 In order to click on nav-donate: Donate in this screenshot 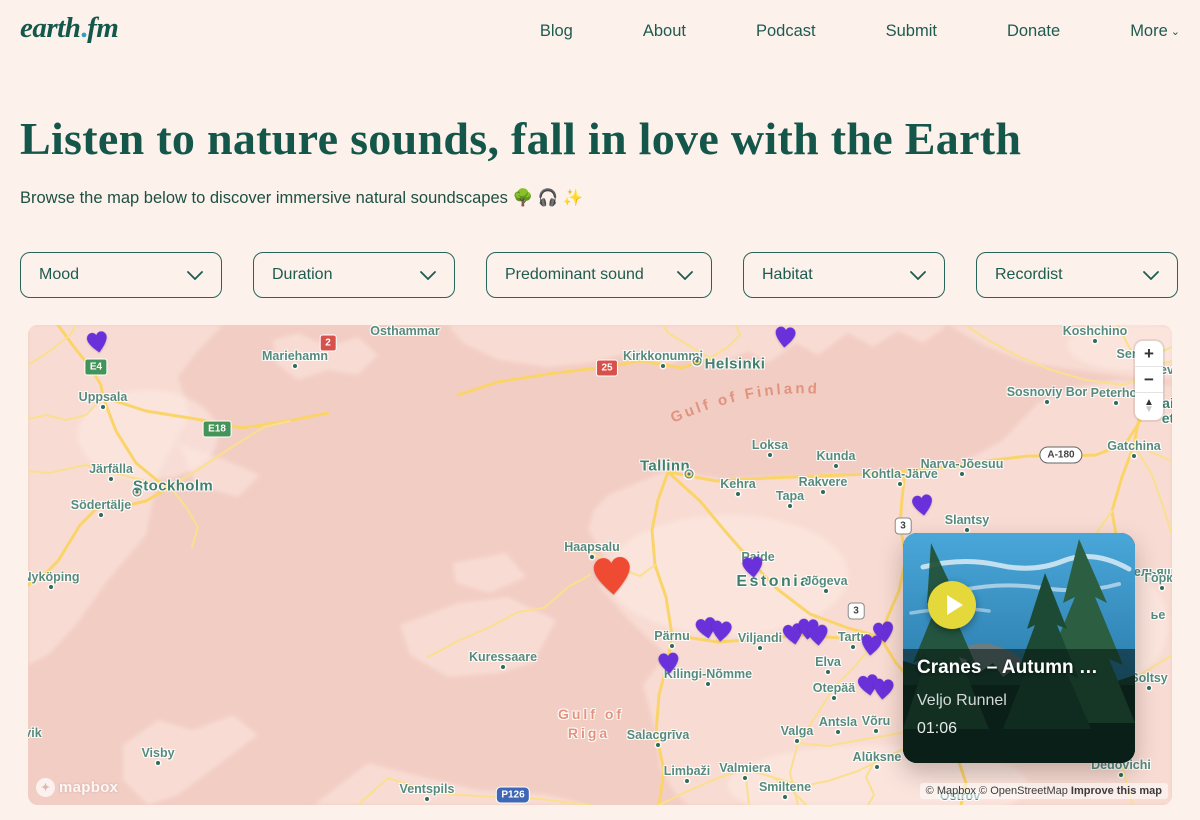, I will do `click(1033, 31)`.